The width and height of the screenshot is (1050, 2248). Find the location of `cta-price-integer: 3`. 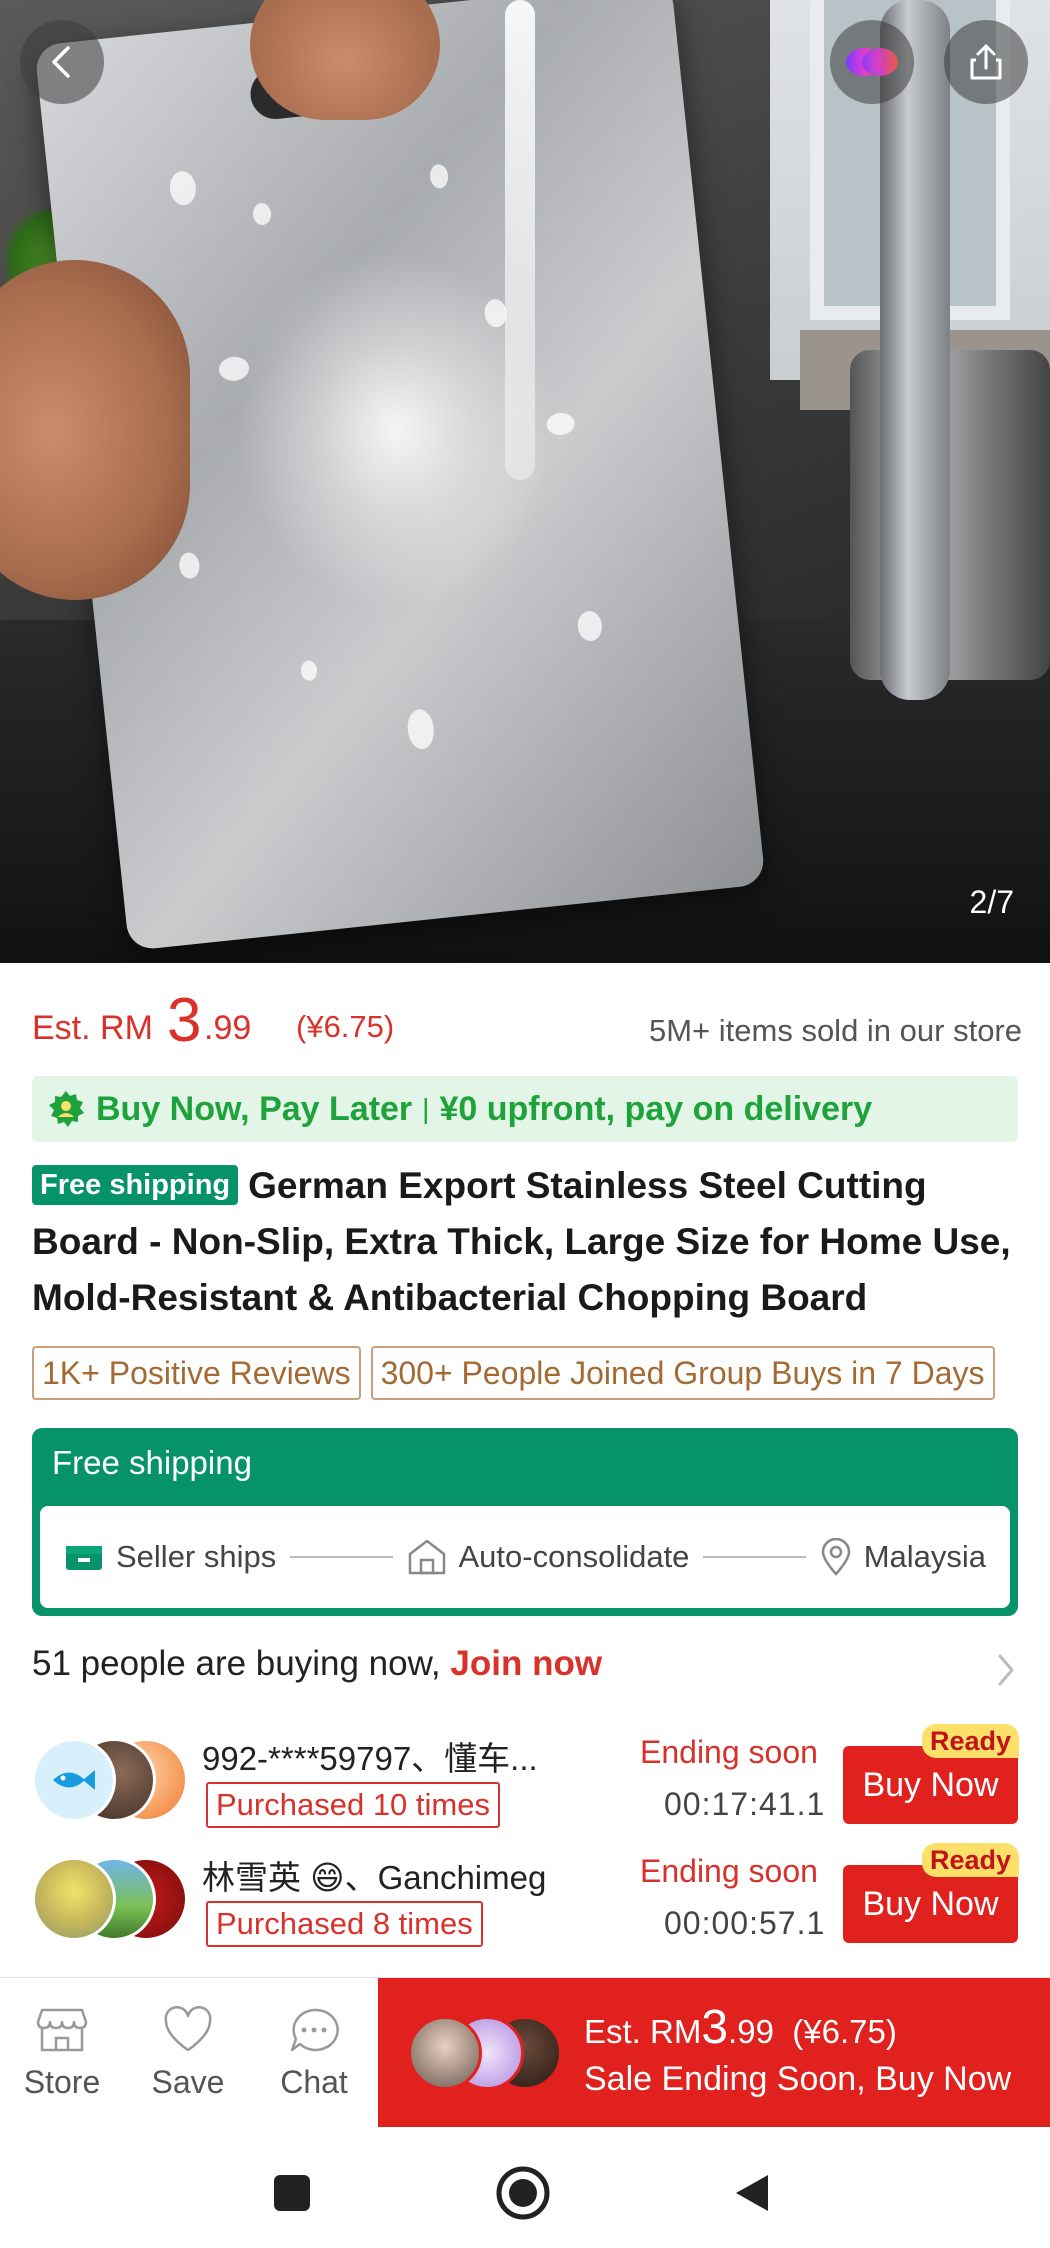

cta-price-integer: 3 is located at coordinates (715, 2027).